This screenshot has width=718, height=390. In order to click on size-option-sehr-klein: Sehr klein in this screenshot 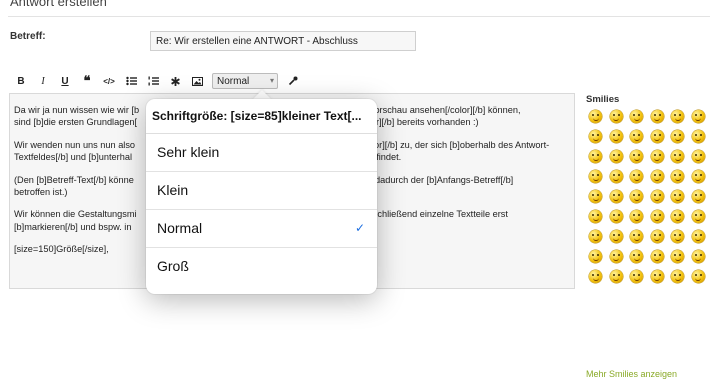, I will do `click(261, 153)`.